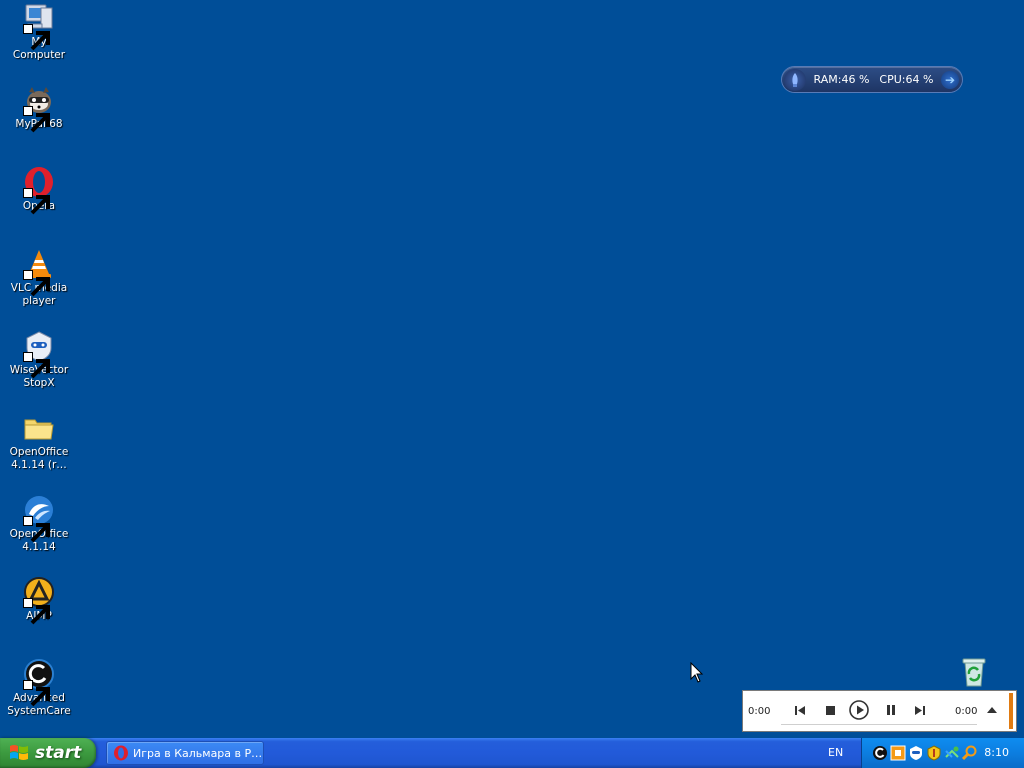 The width and height of the screenshot is (1024, 768). Describe the element at coordinates (841, 79) in the screenshot. I see `ram-usage: RAM:46 %` at that location.